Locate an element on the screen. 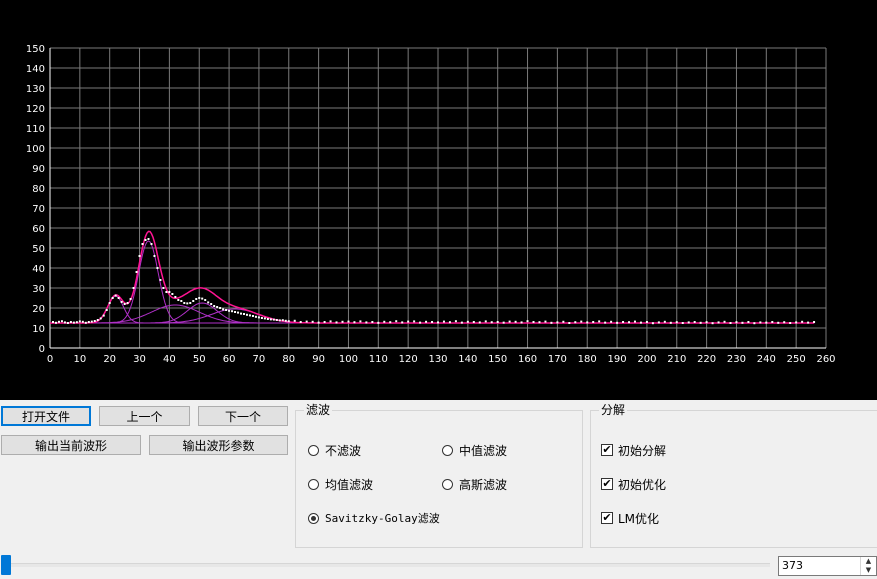 The width and height of the screenshot is (877, 579). prev-button: 上一个 is located at coordinates (144, 416).